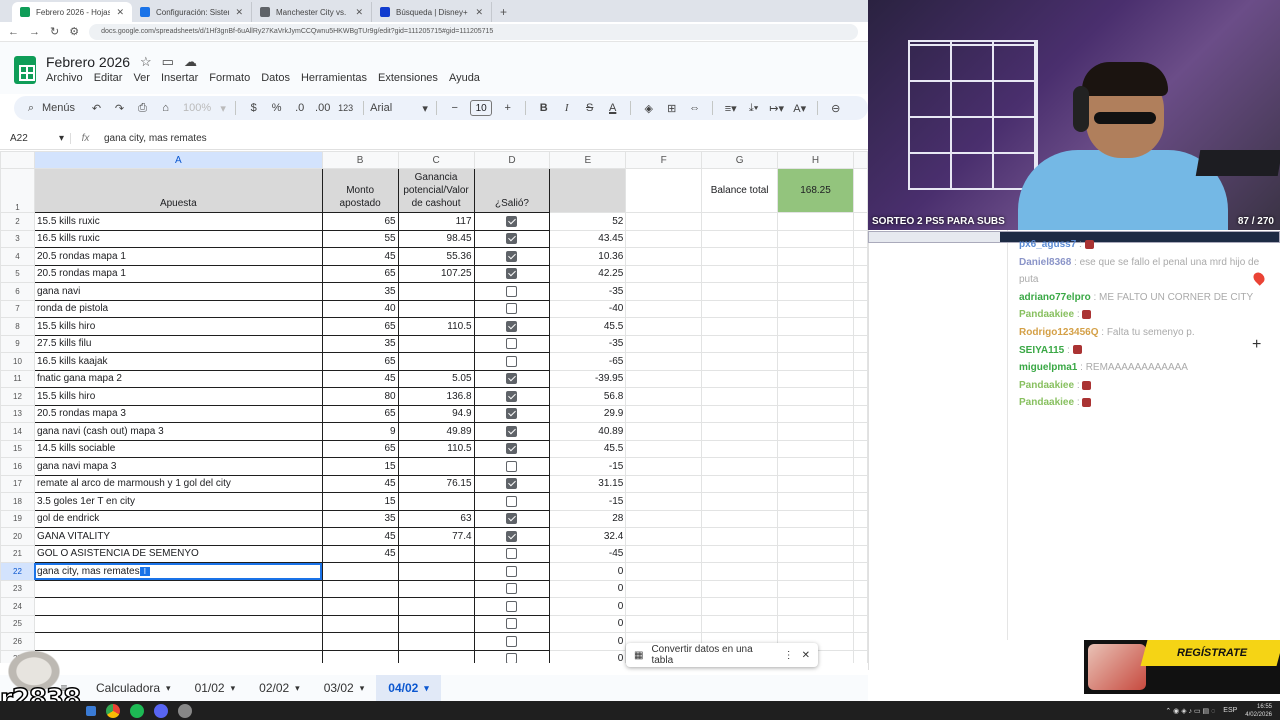 The height and width of the screenshot is (720, 1280). What do you see at coordinates (88, 62) in the screenshot?
I see `document-title: Febrero 2026` at bounding box center [88, 62].